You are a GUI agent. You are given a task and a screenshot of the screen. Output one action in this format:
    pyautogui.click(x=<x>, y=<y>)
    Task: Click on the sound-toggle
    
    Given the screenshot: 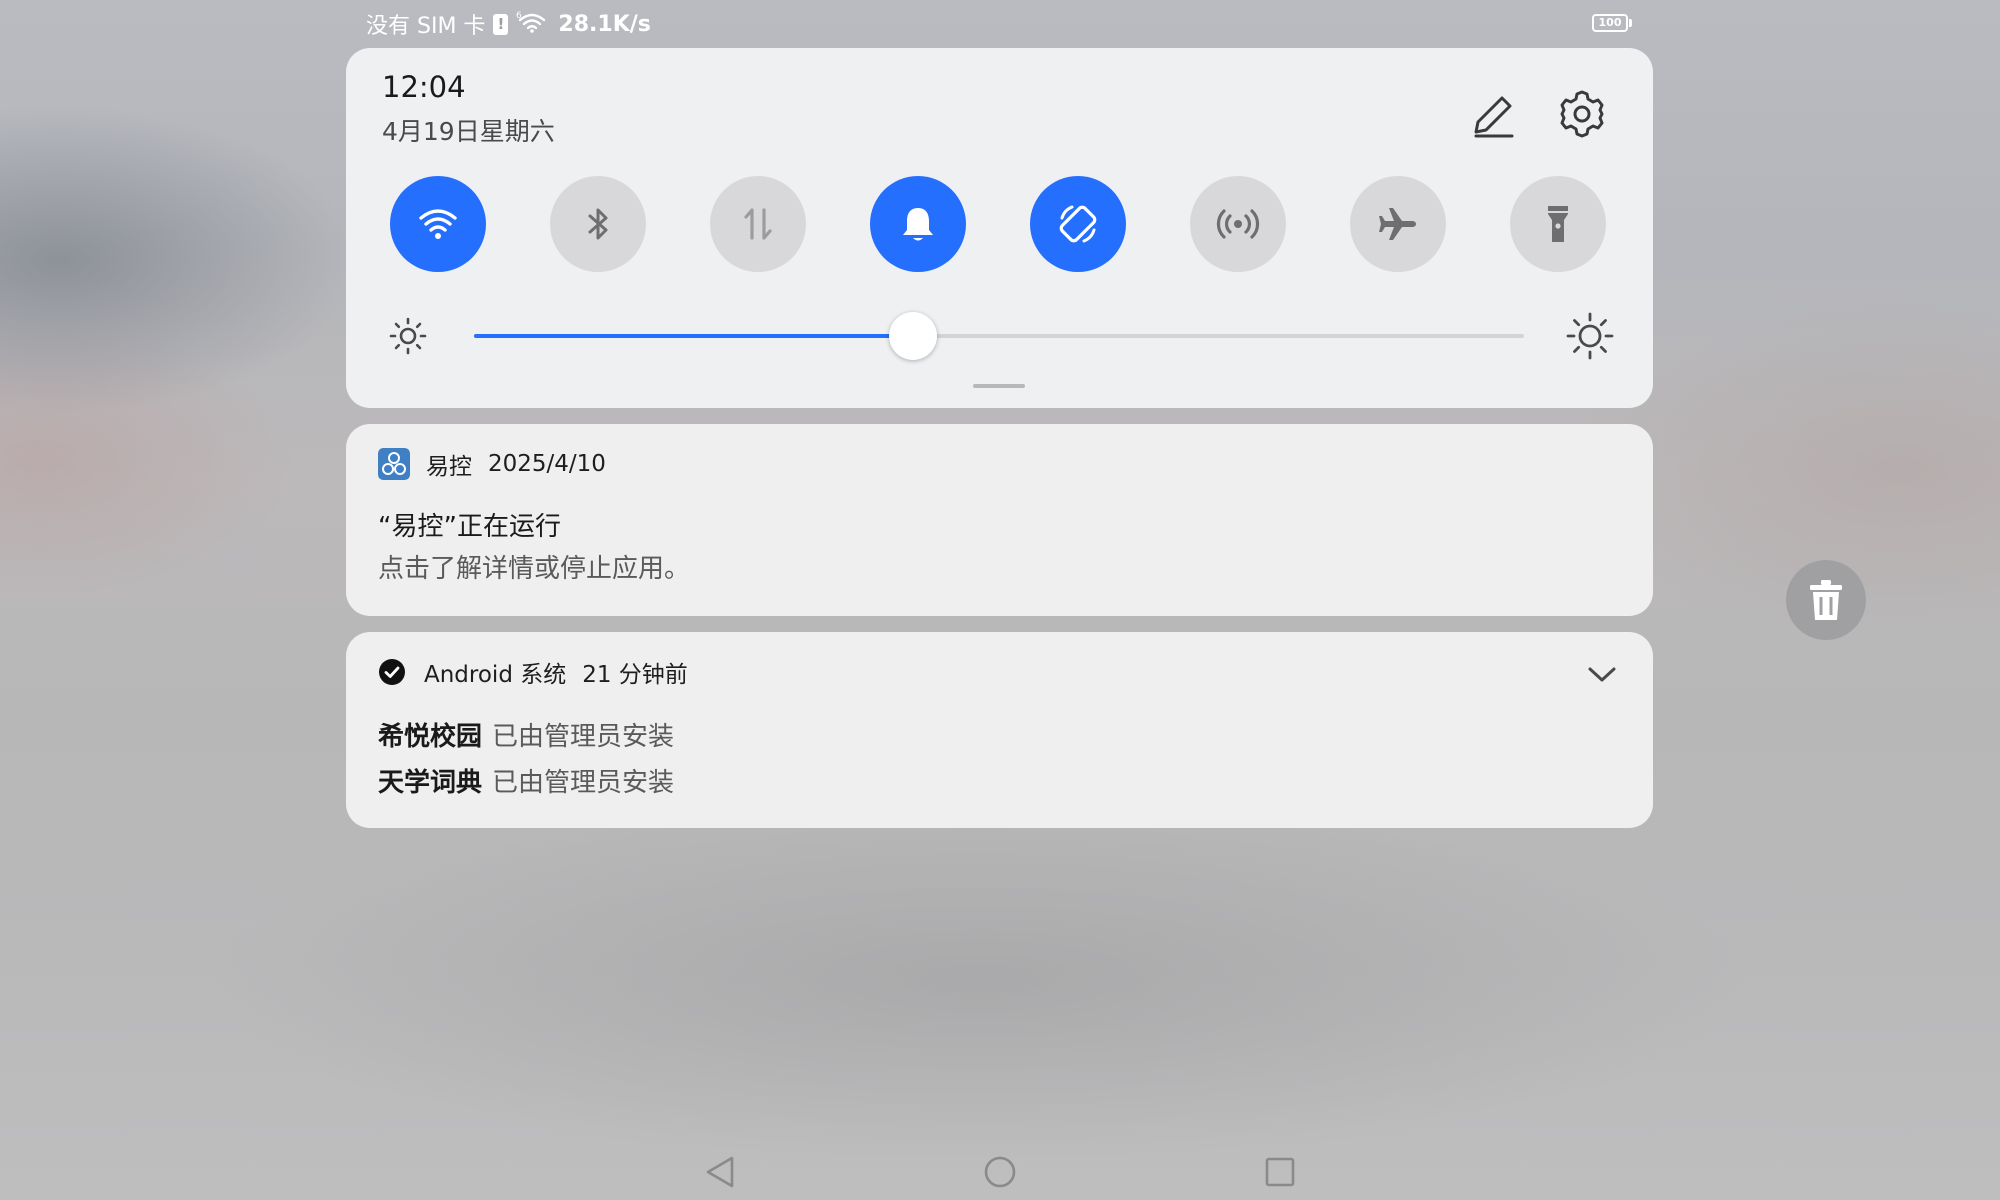 What is the action you would take?
    pyautogui.click(x=918, y=224)
    